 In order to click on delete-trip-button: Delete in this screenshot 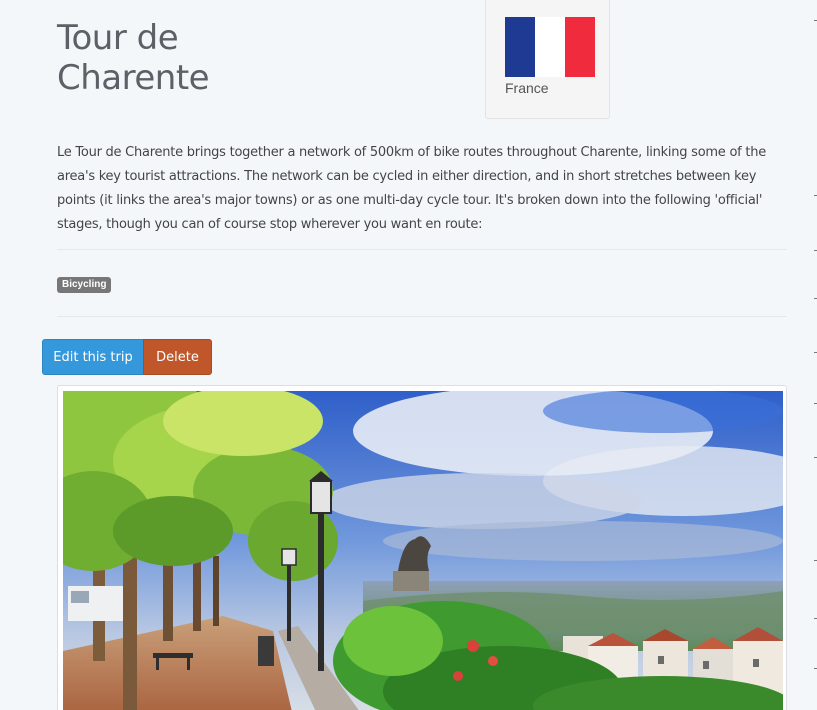, I will do `click(177, 357)`.